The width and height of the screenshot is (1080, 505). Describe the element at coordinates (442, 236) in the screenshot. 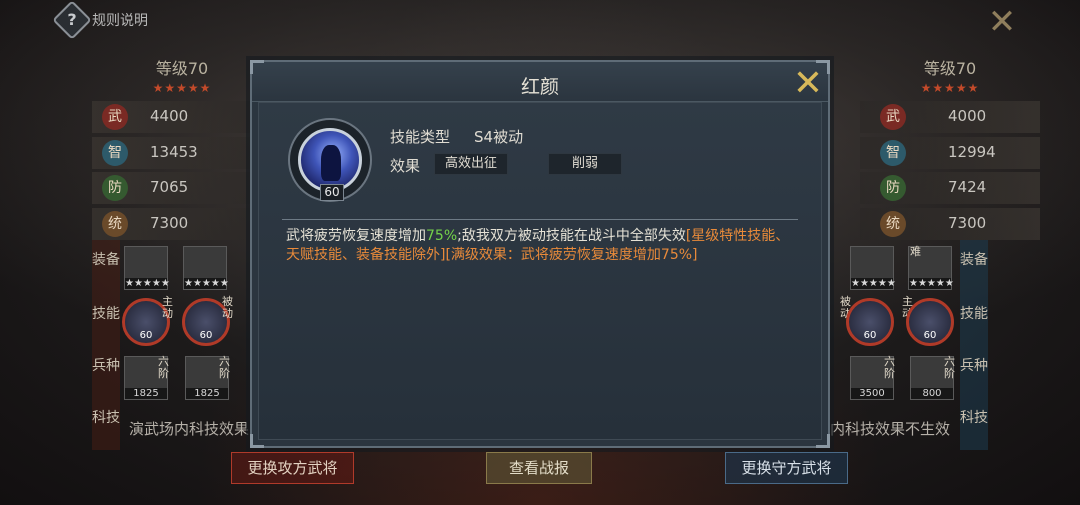

I see `desc-highlight-value: 75%` at that location.